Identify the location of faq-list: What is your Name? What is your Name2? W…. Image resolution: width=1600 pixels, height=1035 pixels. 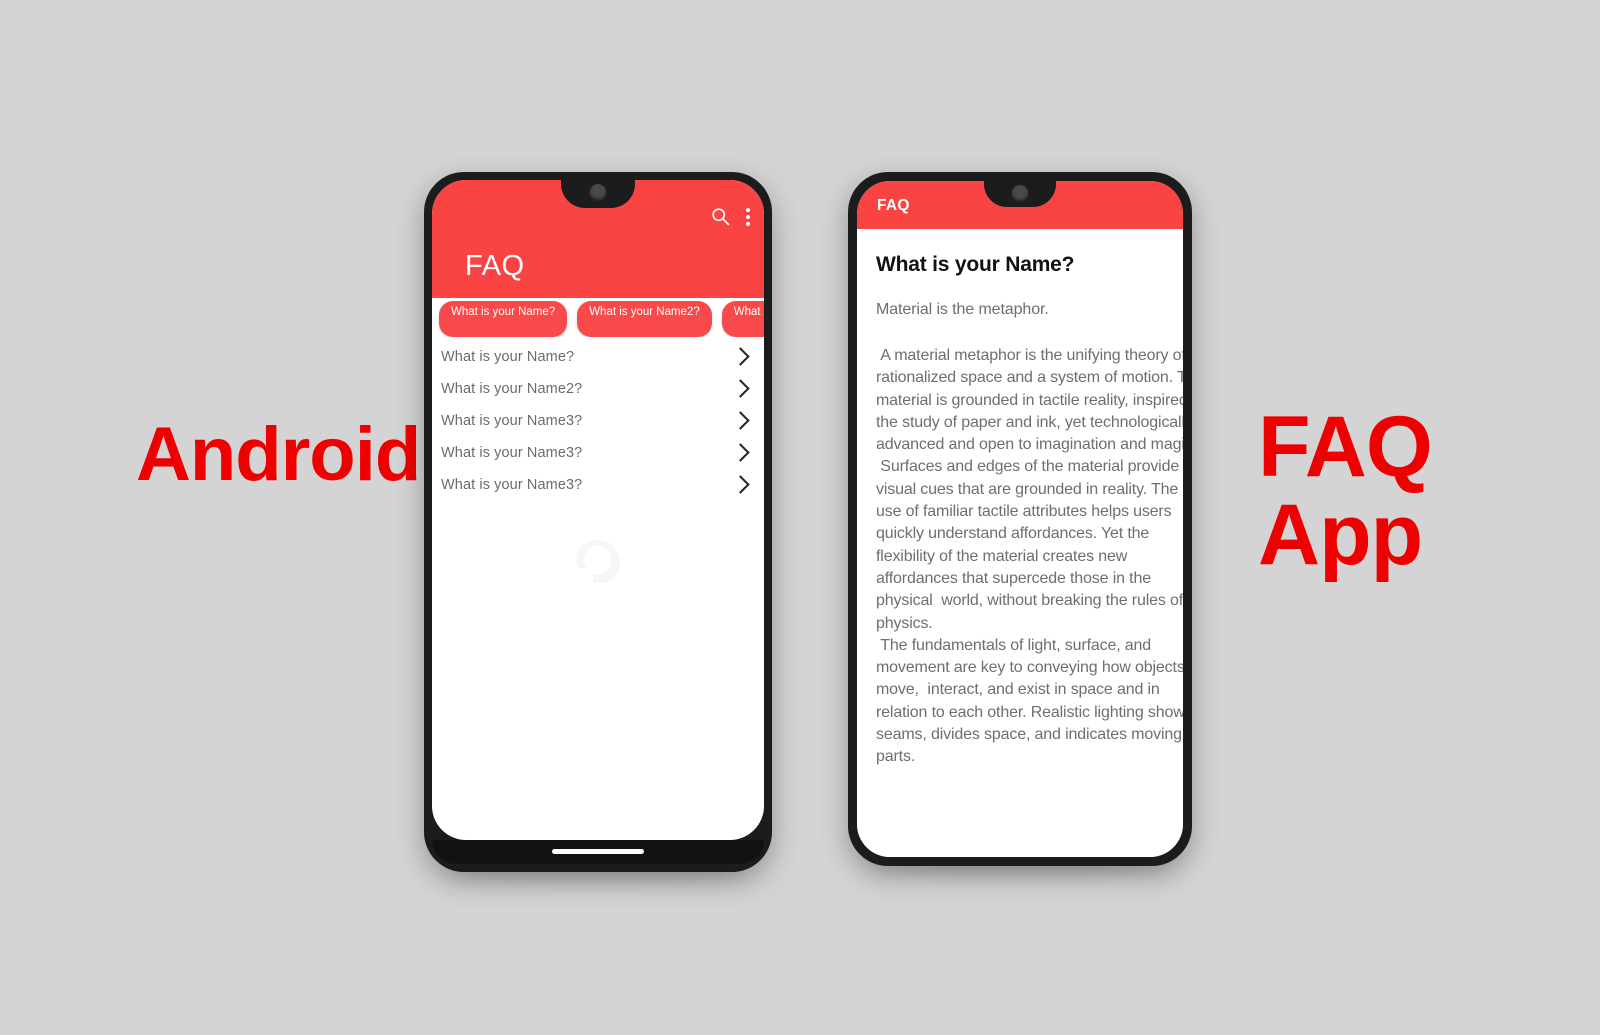
(598, 460).